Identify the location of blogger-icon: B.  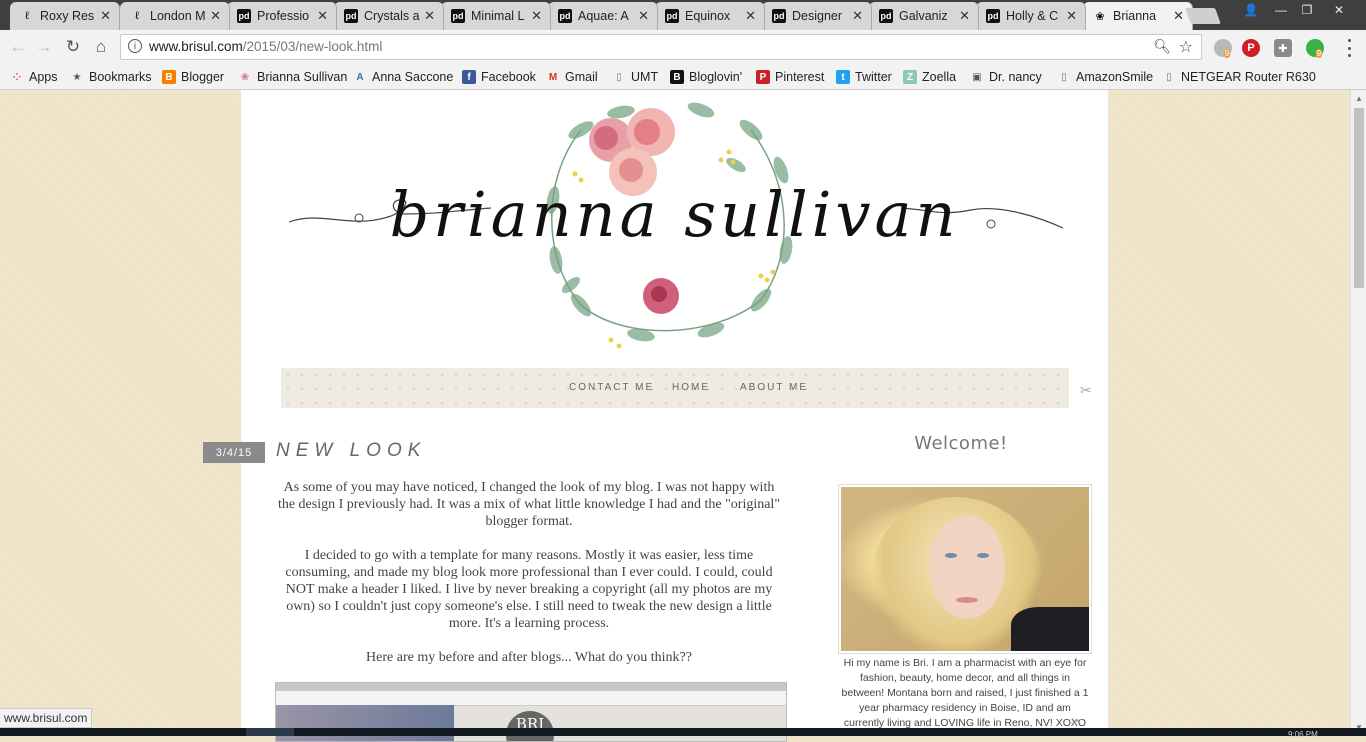
(169, 77).